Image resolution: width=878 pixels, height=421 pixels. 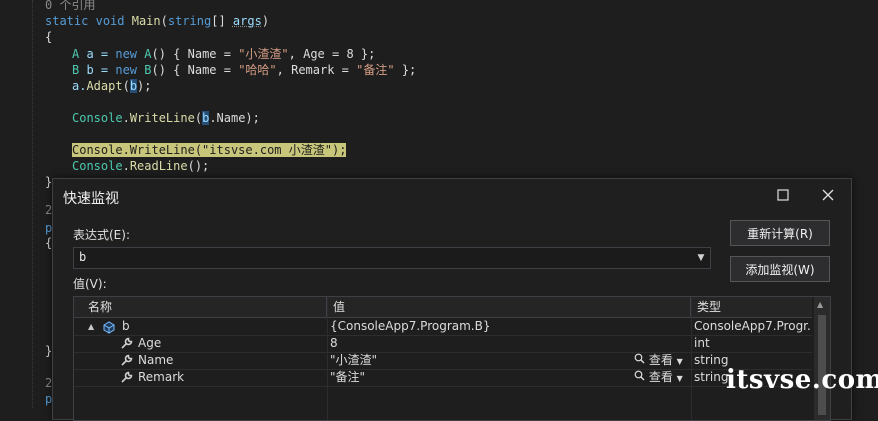 I want to click on token: , Remark =, so click(x=316, y=70).